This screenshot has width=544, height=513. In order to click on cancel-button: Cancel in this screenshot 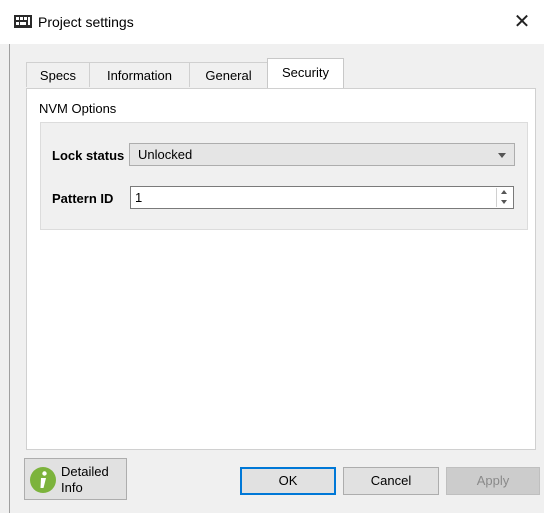, I will do `click(391, 481)`.